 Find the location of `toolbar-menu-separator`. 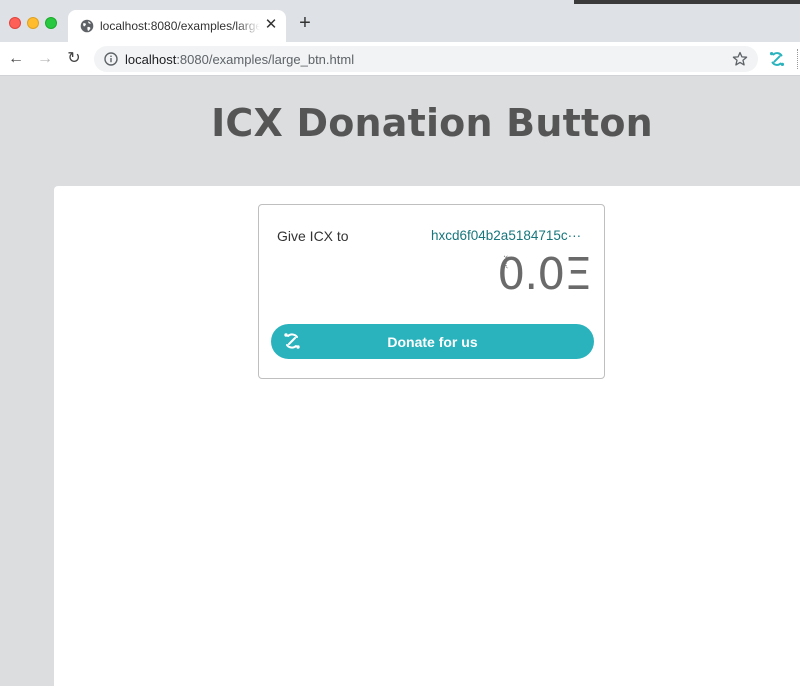

toolbar-menu-separator is located at coordinates (798, 59).